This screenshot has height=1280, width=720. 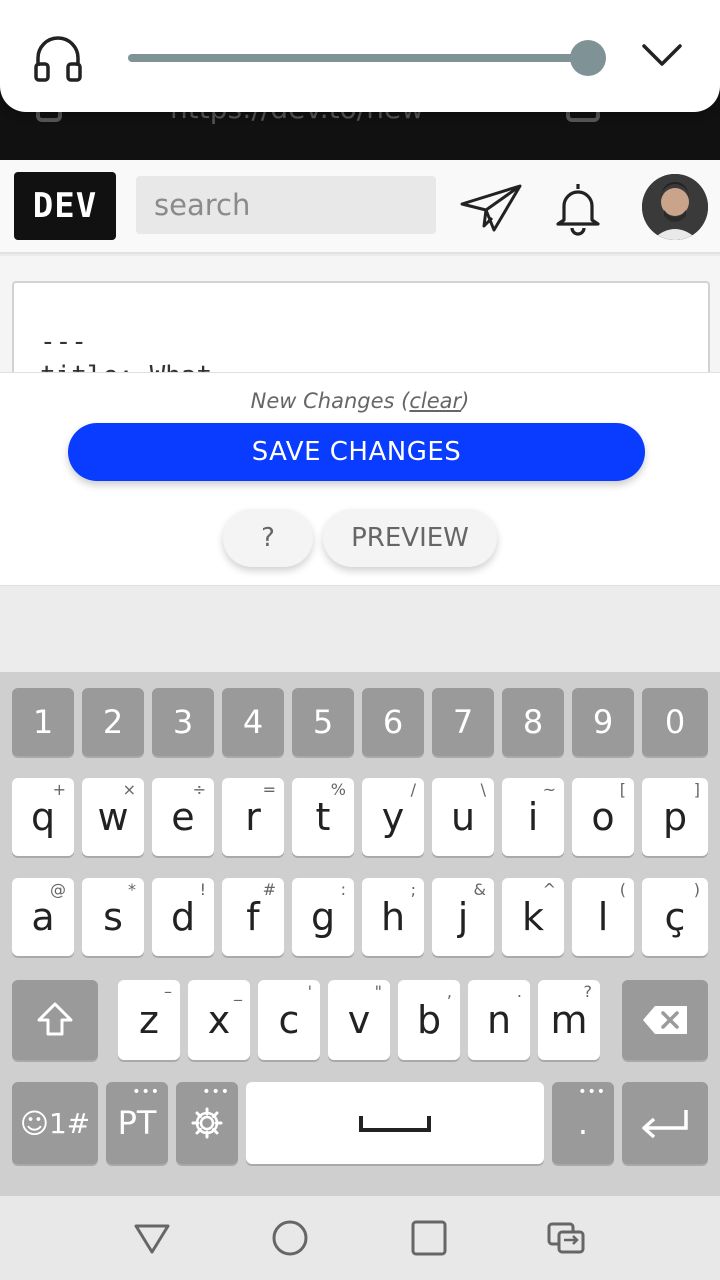 I want to click on backspace-key, so click(x=665, y=1020).